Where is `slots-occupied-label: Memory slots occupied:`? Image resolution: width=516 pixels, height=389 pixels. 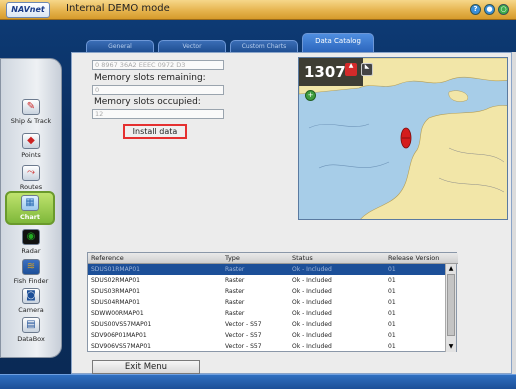 slots-occupied-label: Memory slots occupied: is located at coordinates (147, 102).